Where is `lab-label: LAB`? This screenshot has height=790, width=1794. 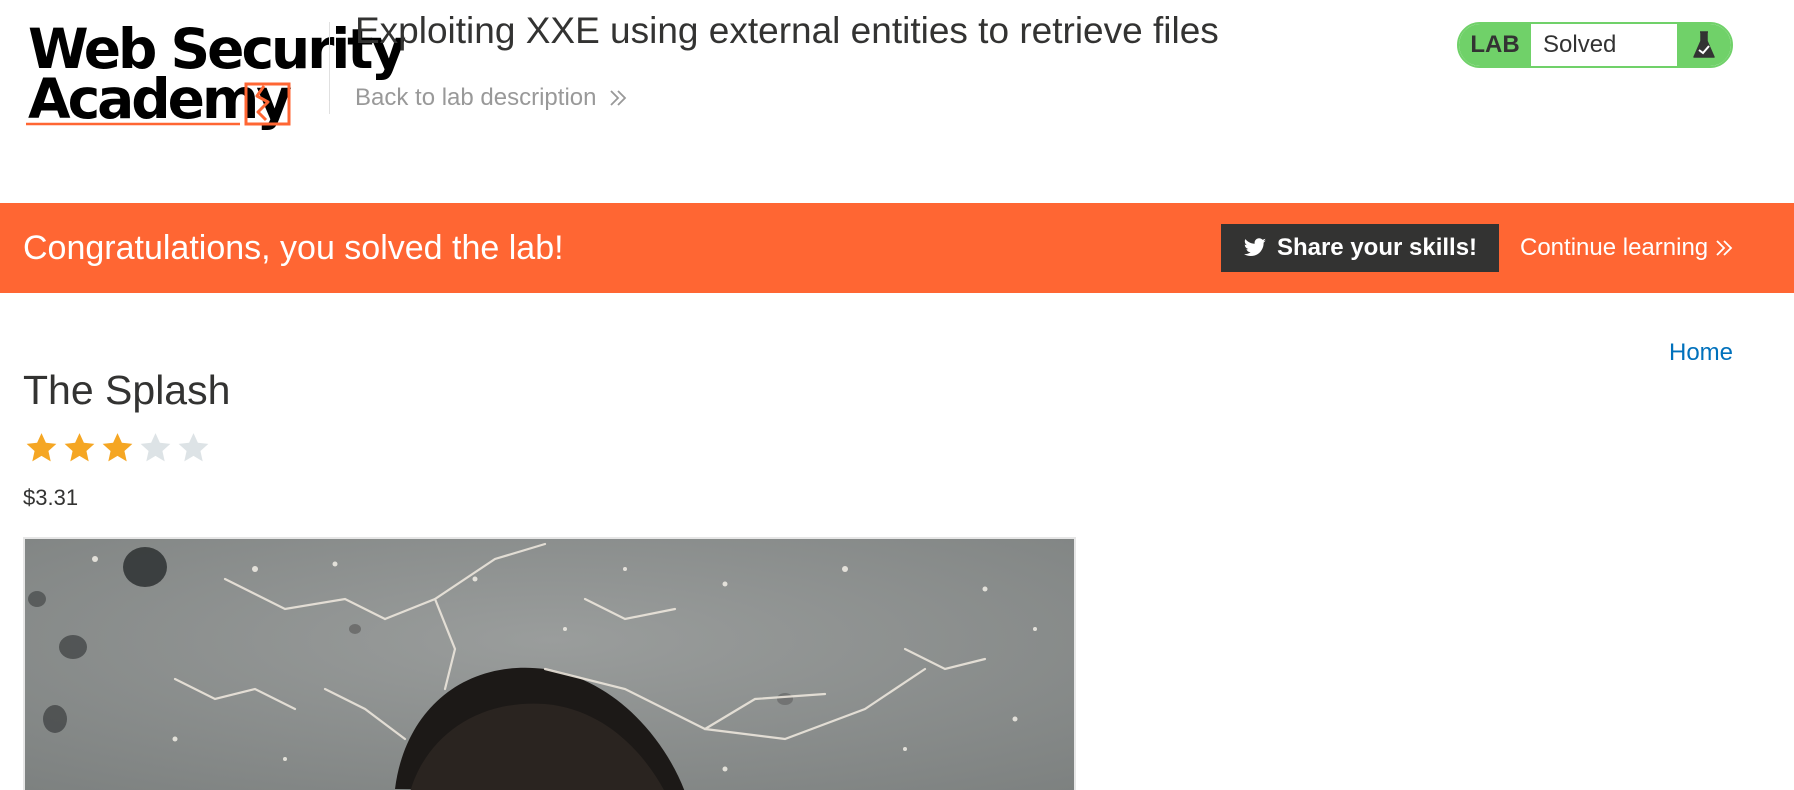 lab-label: LAB is located at coordinates (1495, 45).